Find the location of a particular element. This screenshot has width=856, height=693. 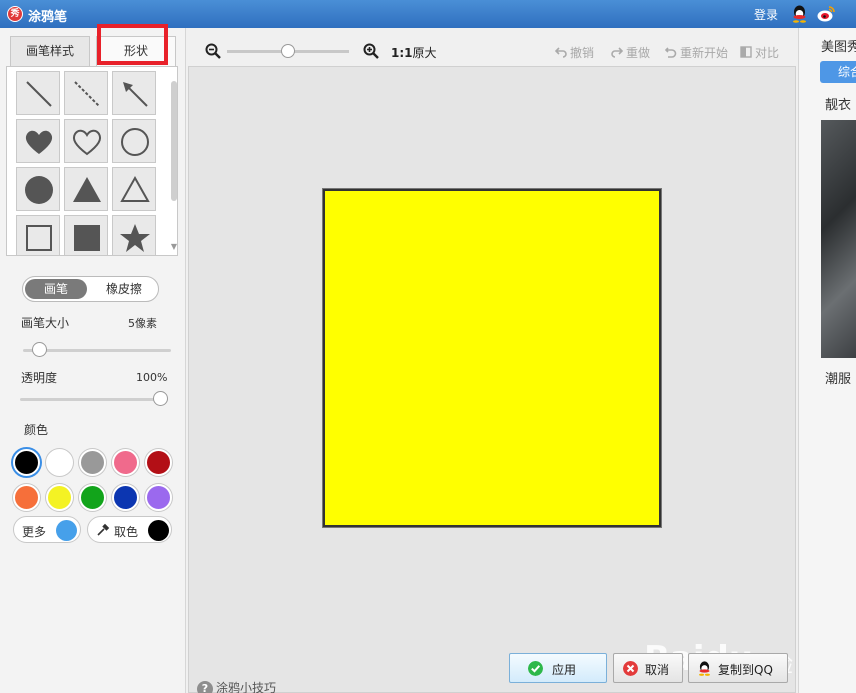

right-panel-tab: 综合 is located at coordinates (838, 72).